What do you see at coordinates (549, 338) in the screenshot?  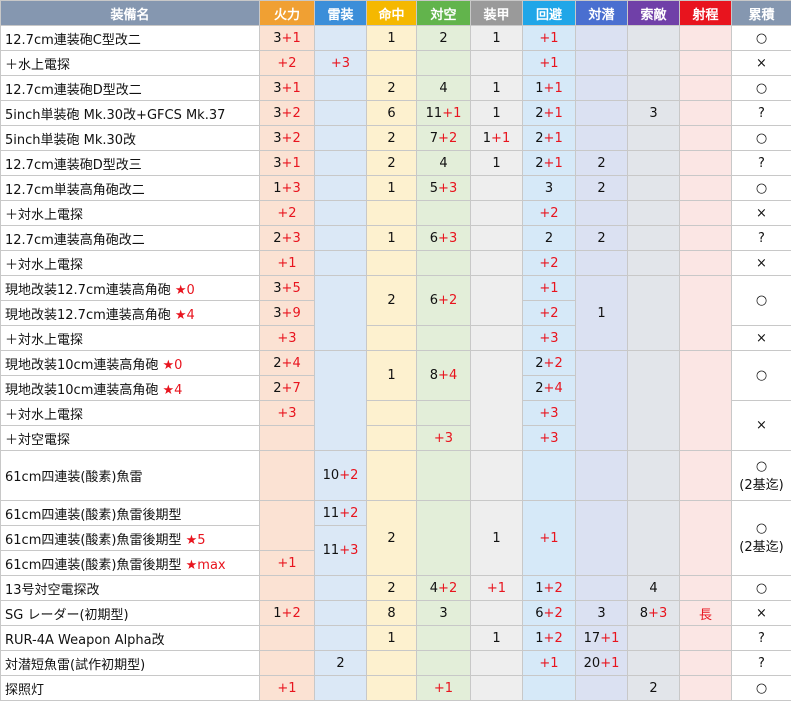 I see `stat-cell-evasion: +3` at bounding box center [549, 338].